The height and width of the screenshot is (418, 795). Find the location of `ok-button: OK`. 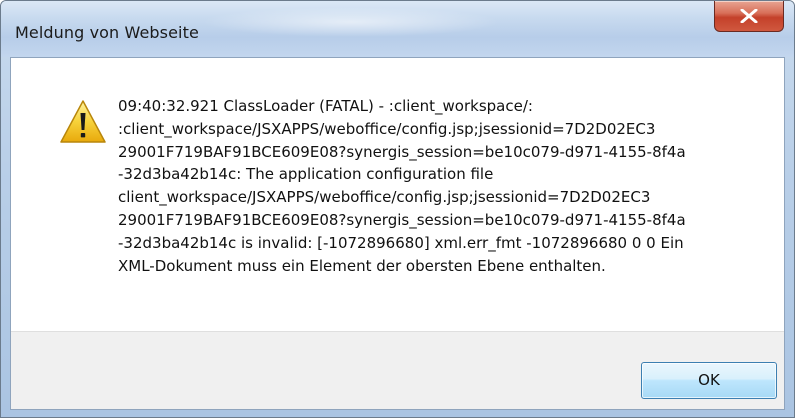

ok-button: OK is located at coordinates (709, 380).